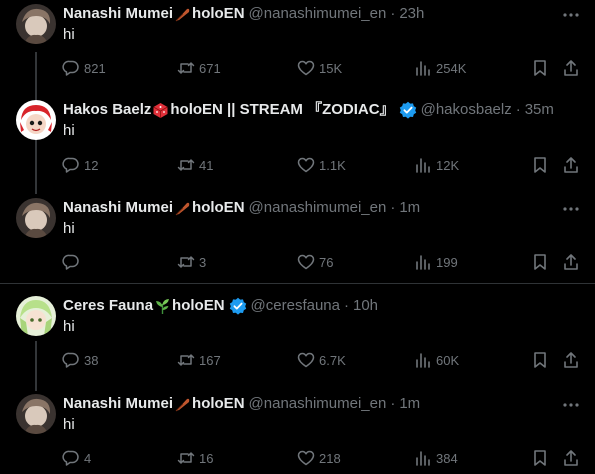 This screenshot has width=595, height=474. Describe the element at coordinates (160, 110) in the screenshot. I see `die-emoji-icon` at that location.